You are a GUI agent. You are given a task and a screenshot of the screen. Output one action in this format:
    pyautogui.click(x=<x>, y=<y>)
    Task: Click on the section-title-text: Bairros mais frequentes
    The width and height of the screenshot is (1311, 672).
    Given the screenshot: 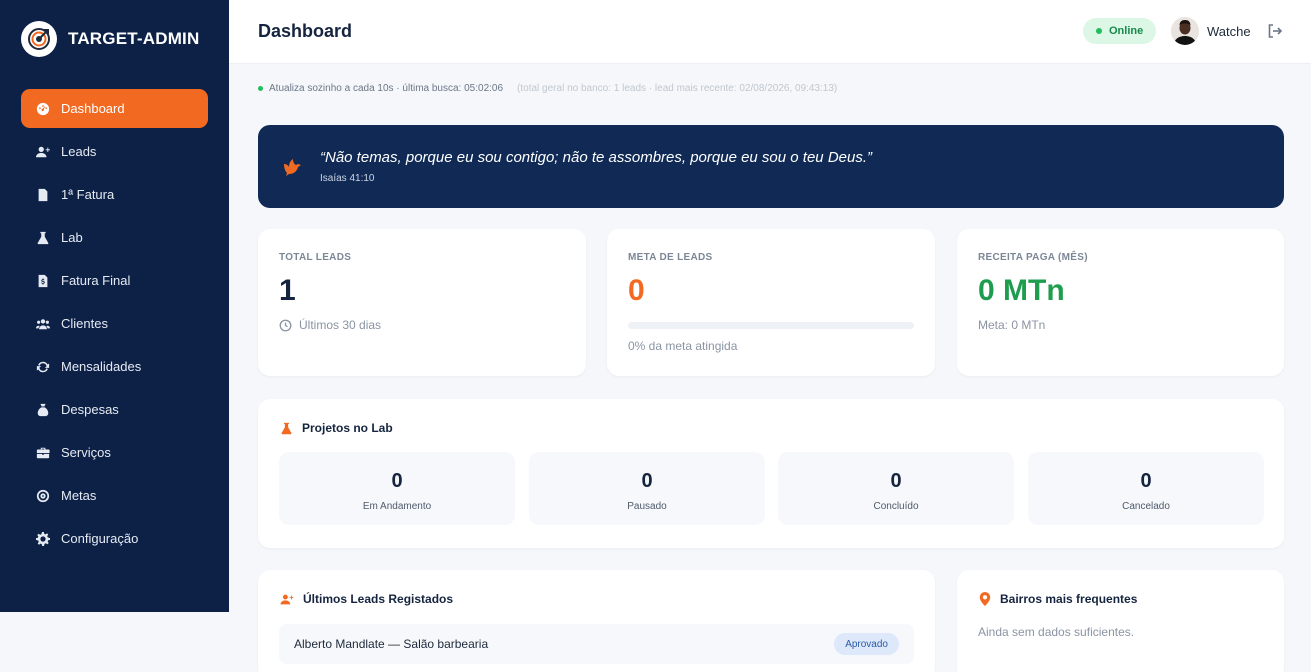 What is the action you would take?
    pyautogui.click(x=1069, y=599)
    